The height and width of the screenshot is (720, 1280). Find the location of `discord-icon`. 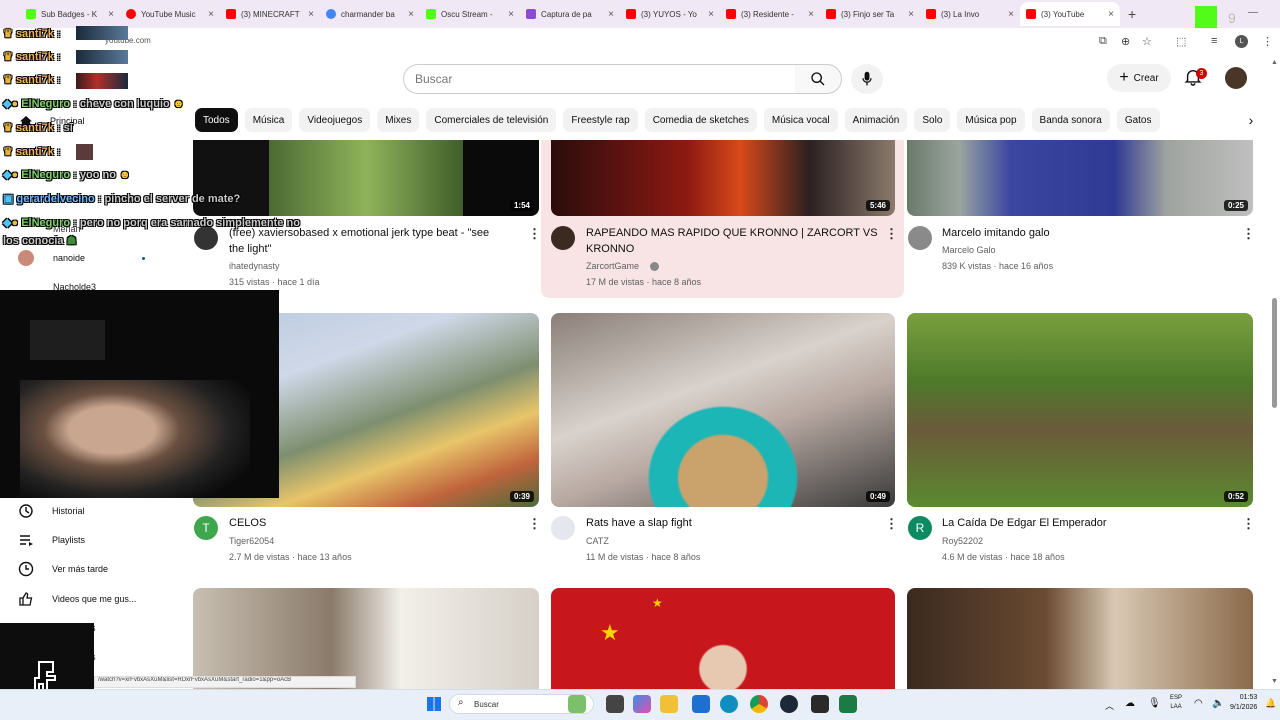

discord-icon is located at coordinates (820, 704).